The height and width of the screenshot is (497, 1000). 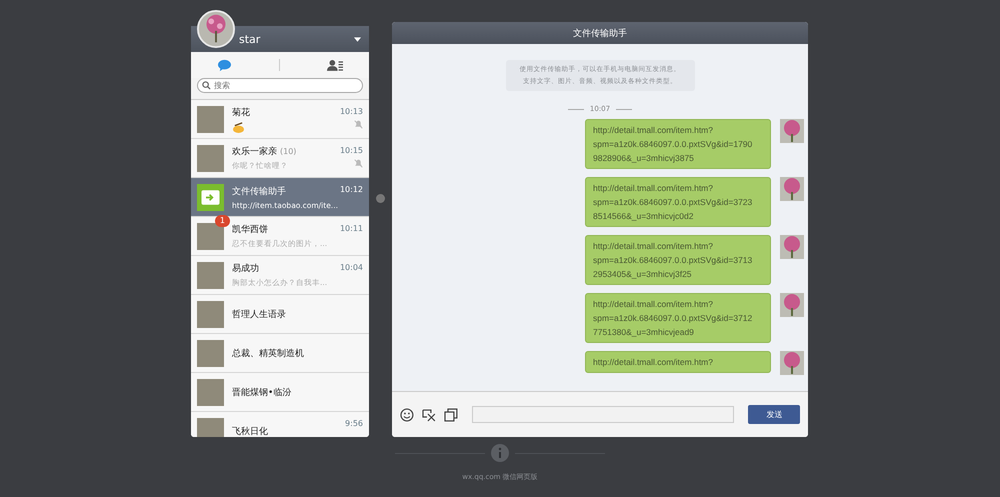 I want to click on message-time: 10:11, so click(x=351, y=228).